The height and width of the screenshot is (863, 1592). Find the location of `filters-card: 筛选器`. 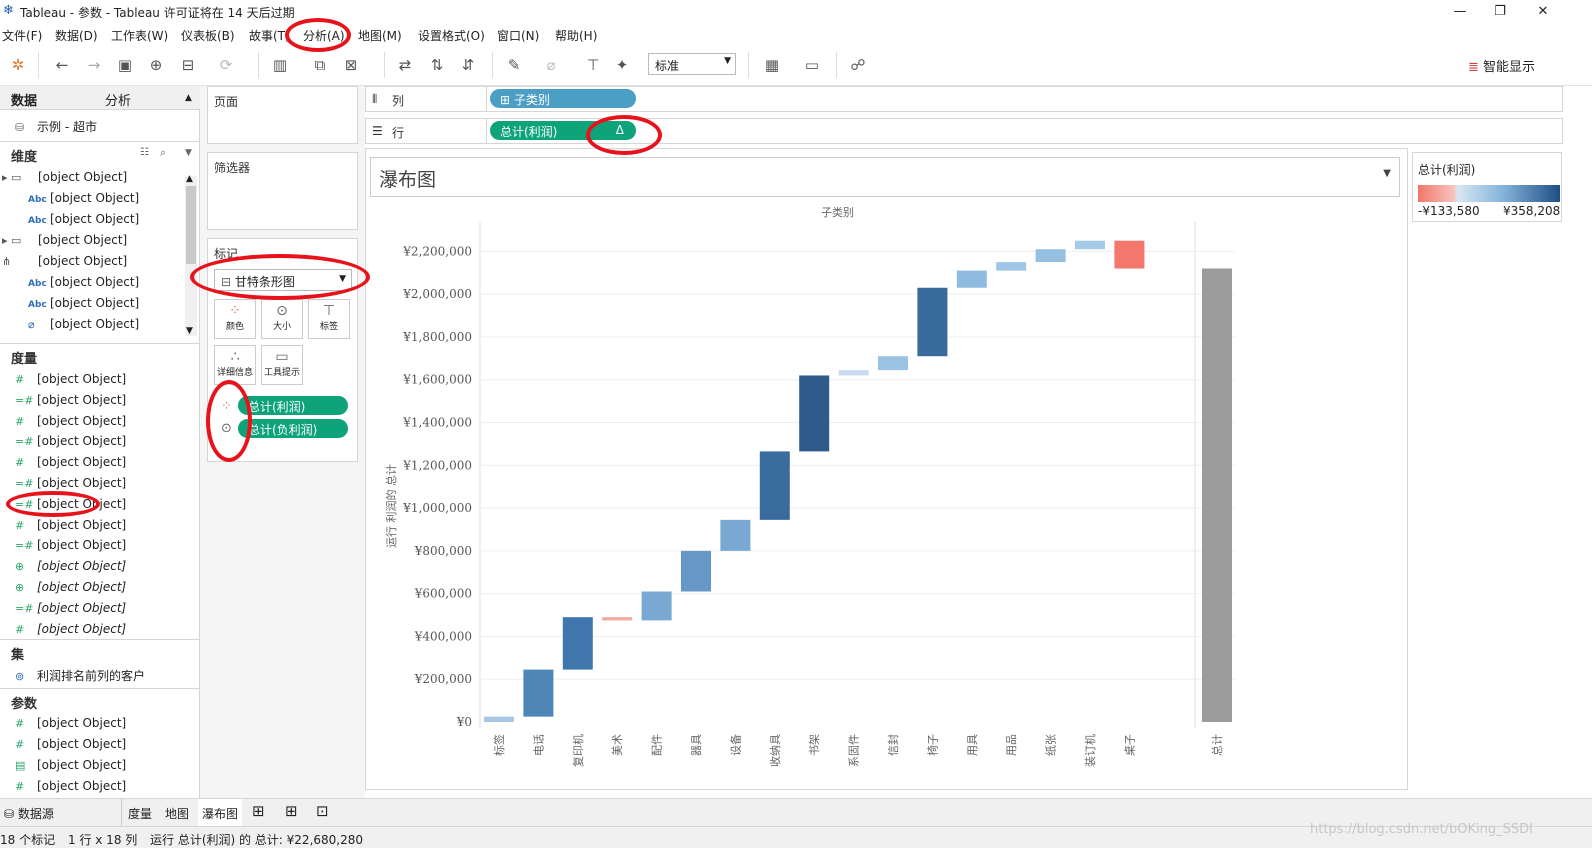

filters-card: 筛选器 is located at coordinates (282, 191).